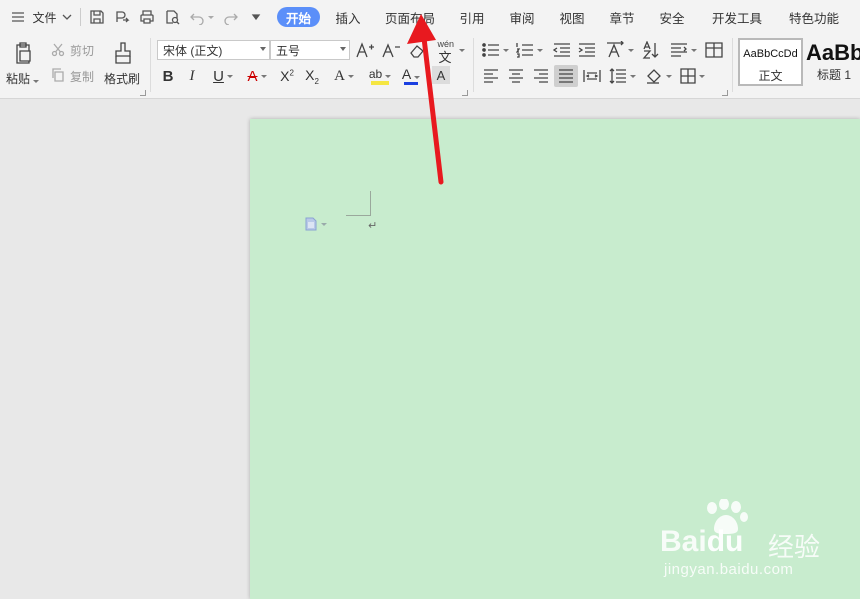 This screenshot has height=599, width=860. What do you see at coordinates (421, 29) in the screenshot?
I see `arrow-head` at bounding box center [421, 29].